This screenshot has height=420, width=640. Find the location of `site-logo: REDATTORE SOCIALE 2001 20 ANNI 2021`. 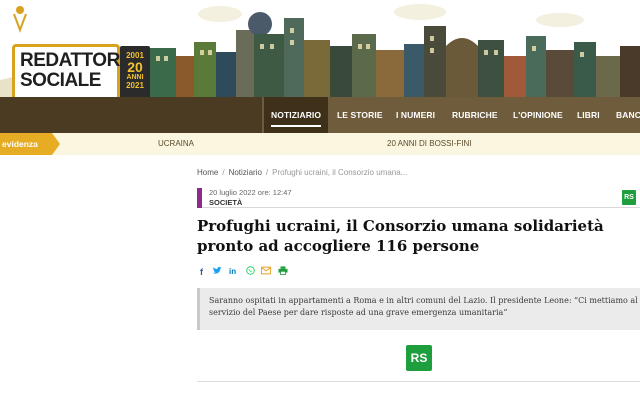

site-logo: REDATTORE SOCIALE 2001 20 ANNI 2021 is located at coordinates (77, 67).